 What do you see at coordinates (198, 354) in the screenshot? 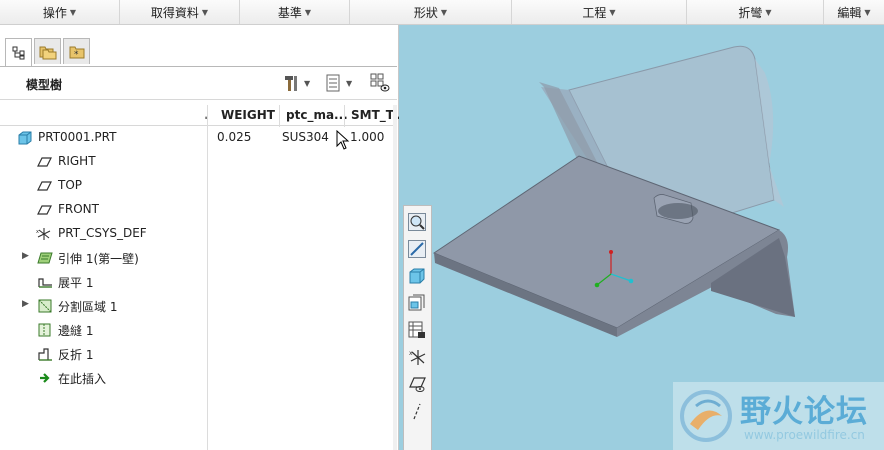
I see `tree-item-bend-back: 反折 1` at bounding box center [198, 354].